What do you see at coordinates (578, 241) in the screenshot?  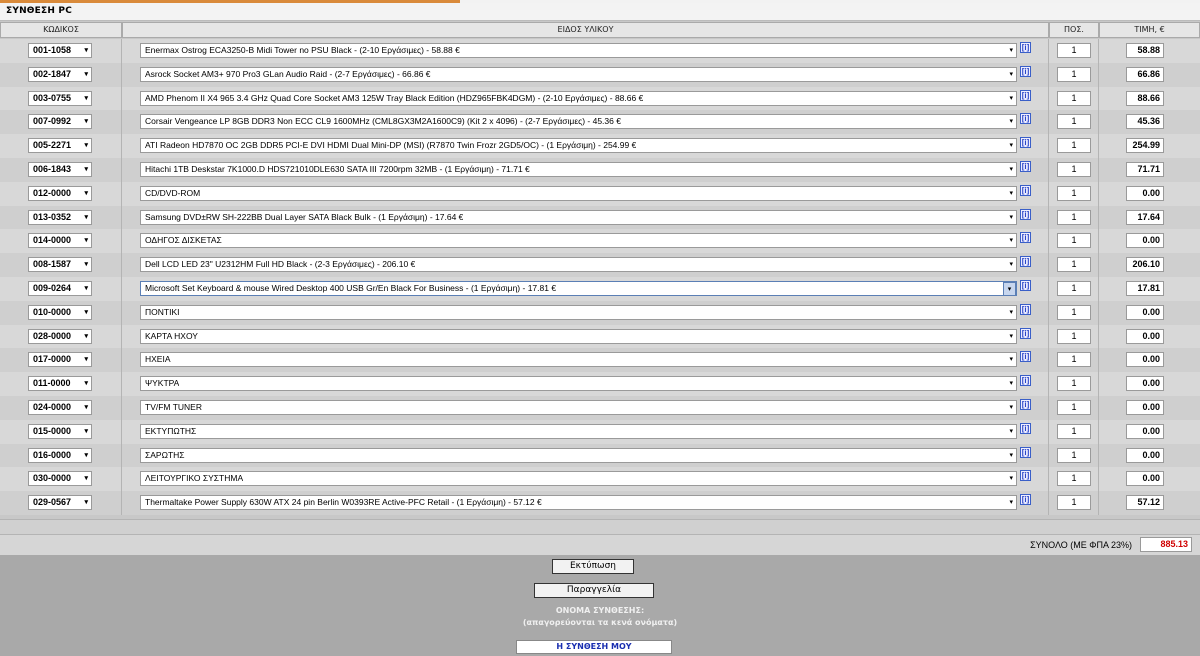 I see `item-select: ΟΔΗΓΟΣ ΔΙΣΚΕΤΑΣ ▾` at bounding box center [578, 241].